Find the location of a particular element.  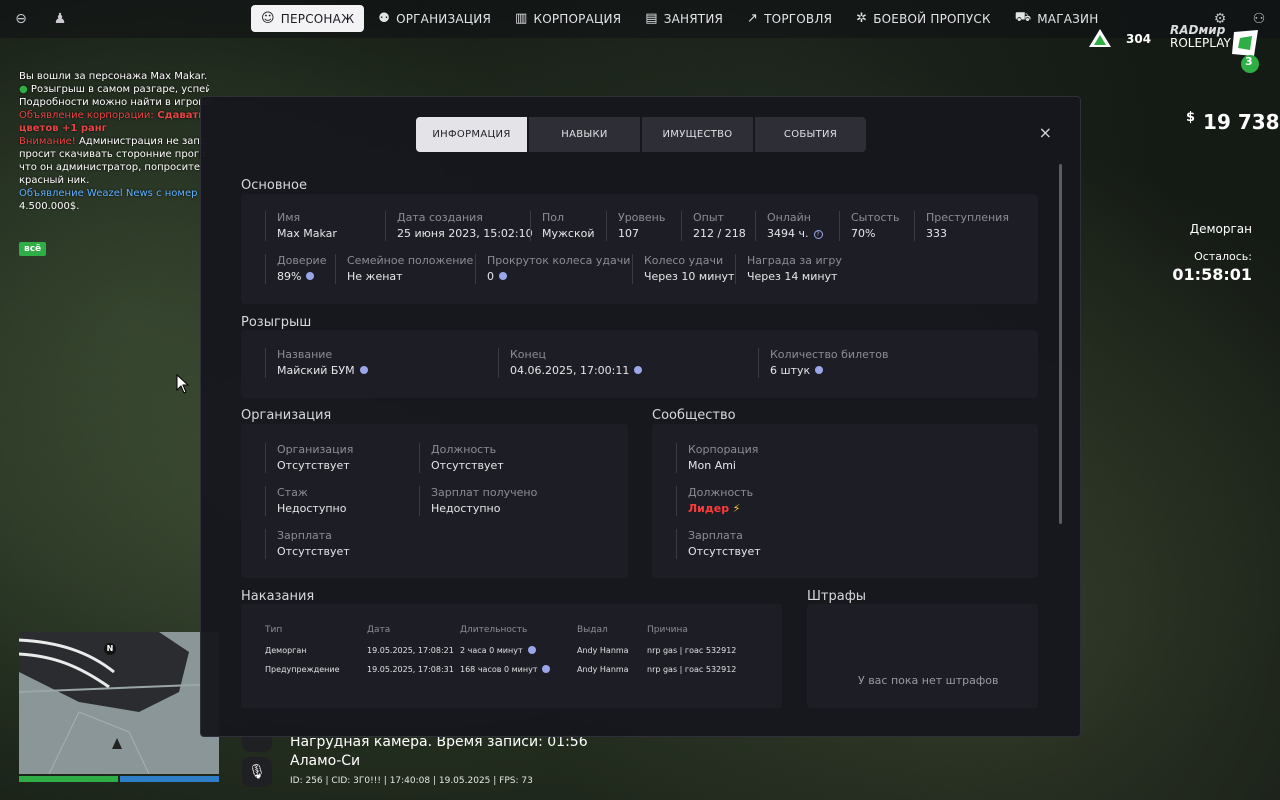

chat-line: цветов +1 ранг is located at coordinates (63, 128).